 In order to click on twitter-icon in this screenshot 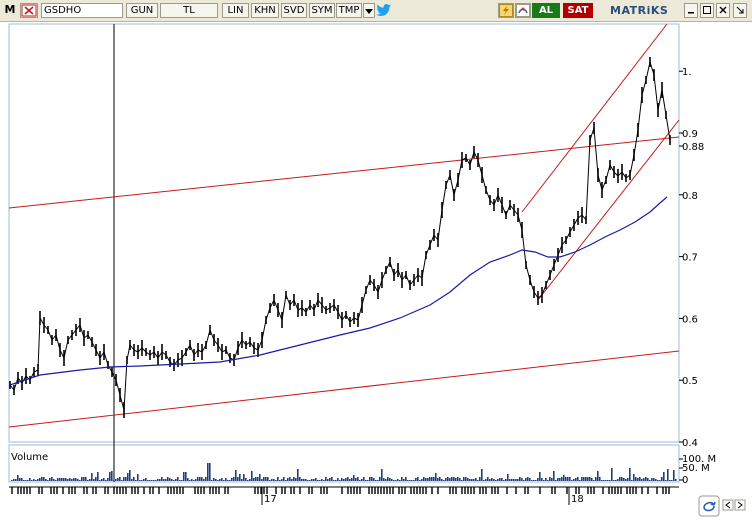, I will do `click(384, 10)`.